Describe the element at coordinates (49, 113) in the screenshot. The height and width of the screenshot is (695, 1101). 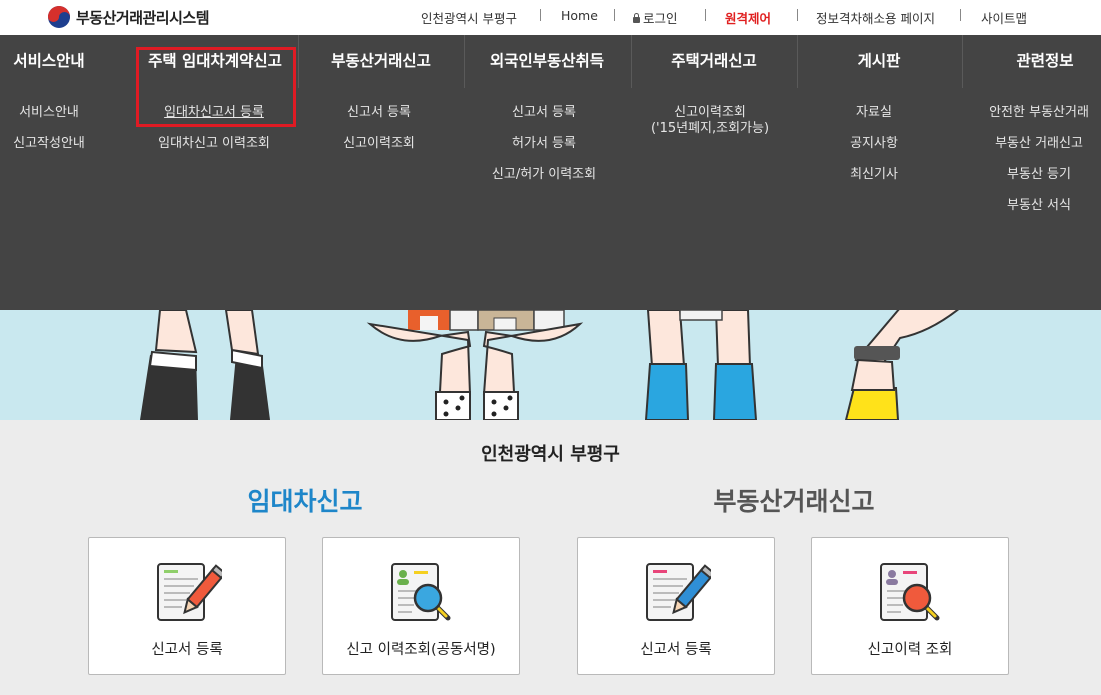
I see `submenu-service-guide: 서비스안내` at that location.